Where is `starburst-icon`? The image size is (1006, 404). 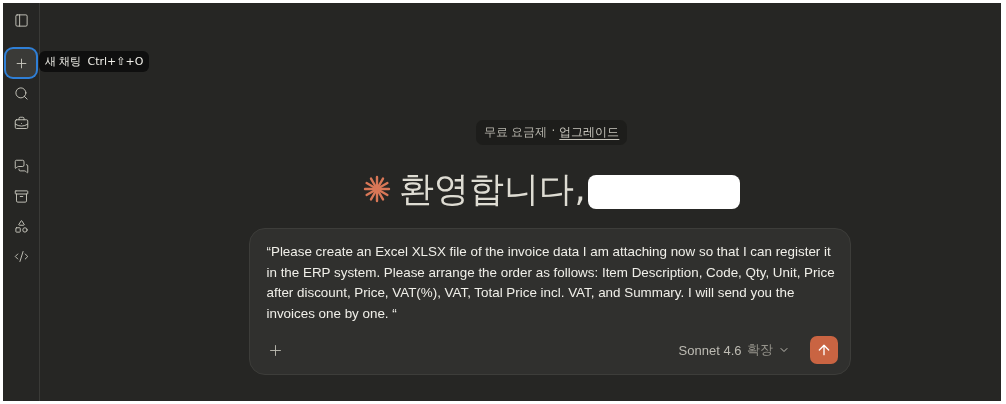 starburst-icon is located at coordinates (377, 189).